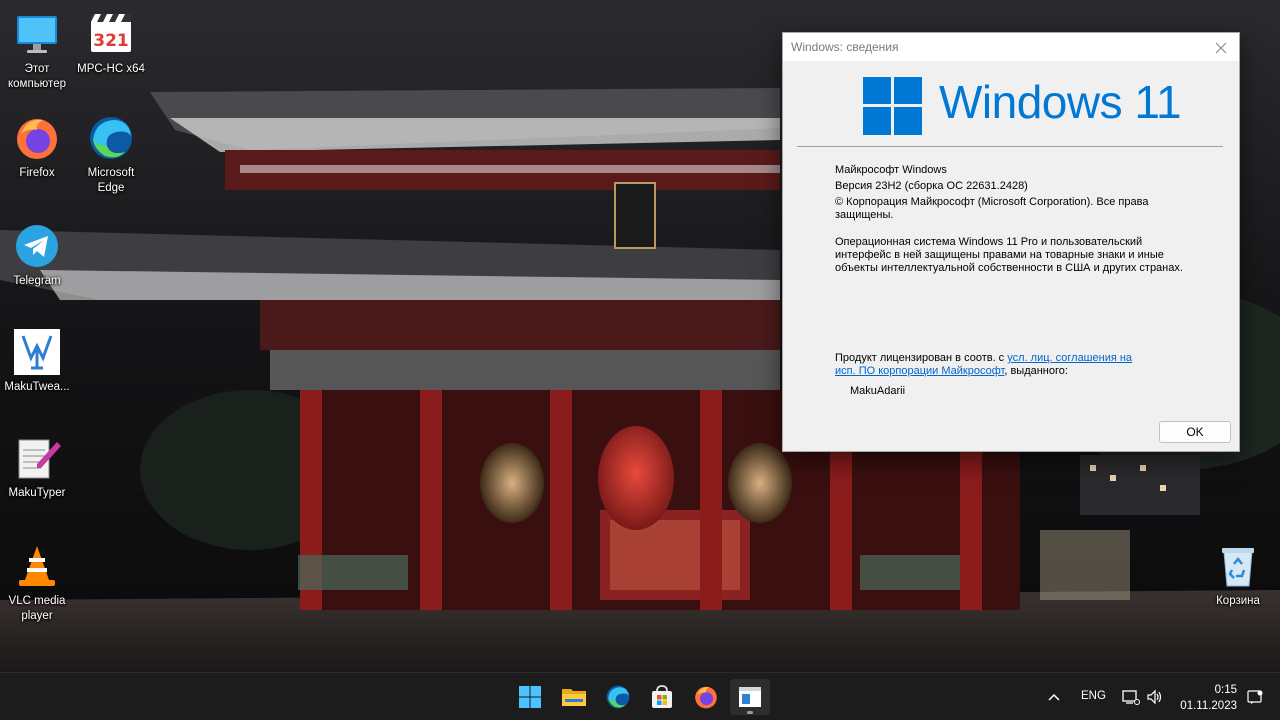 The width and height of the screenshot is (1280, 720). I want to click on desktop-icon-label: Microsoft Edge, so click(111, 180).